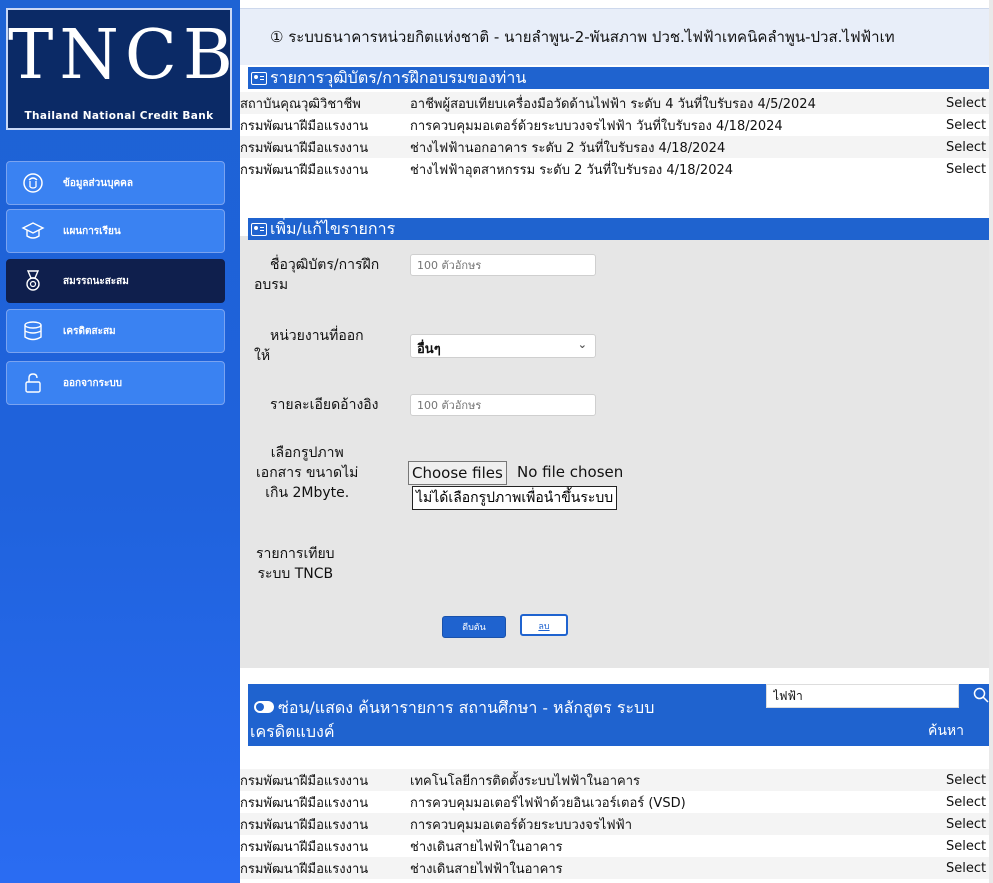 The width and height of the screenshot is (993, 883). What do you see at coordinates (295, 574) in the screenshot?
I see `compare-label-line2: ระบบ TNCB` at bounding box center [295, 574].